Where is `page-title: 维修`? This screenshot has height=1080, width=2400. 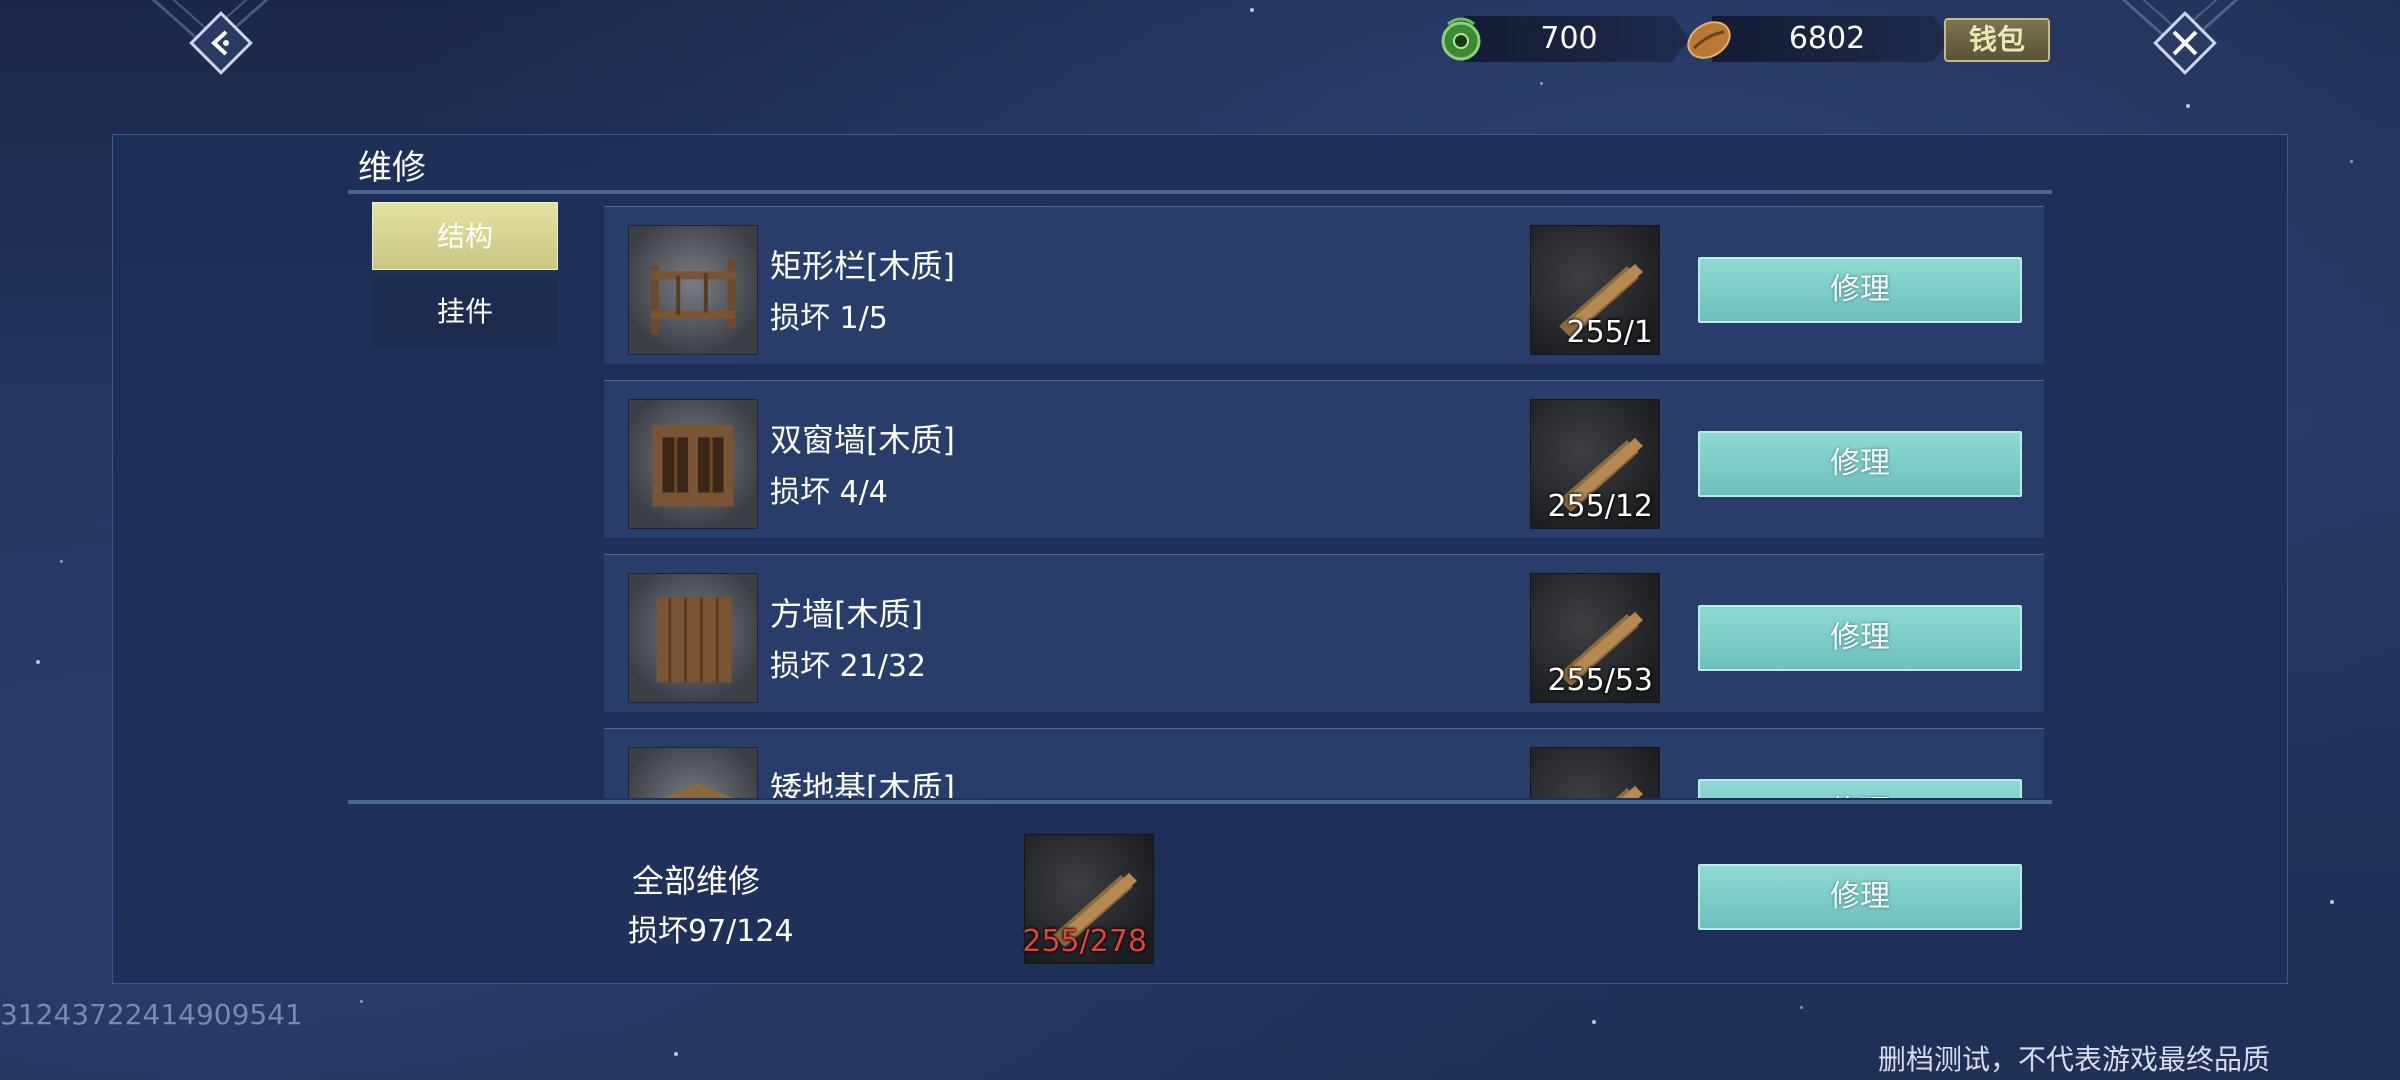
page-title: 维修 is located at coordinates (392, 168).